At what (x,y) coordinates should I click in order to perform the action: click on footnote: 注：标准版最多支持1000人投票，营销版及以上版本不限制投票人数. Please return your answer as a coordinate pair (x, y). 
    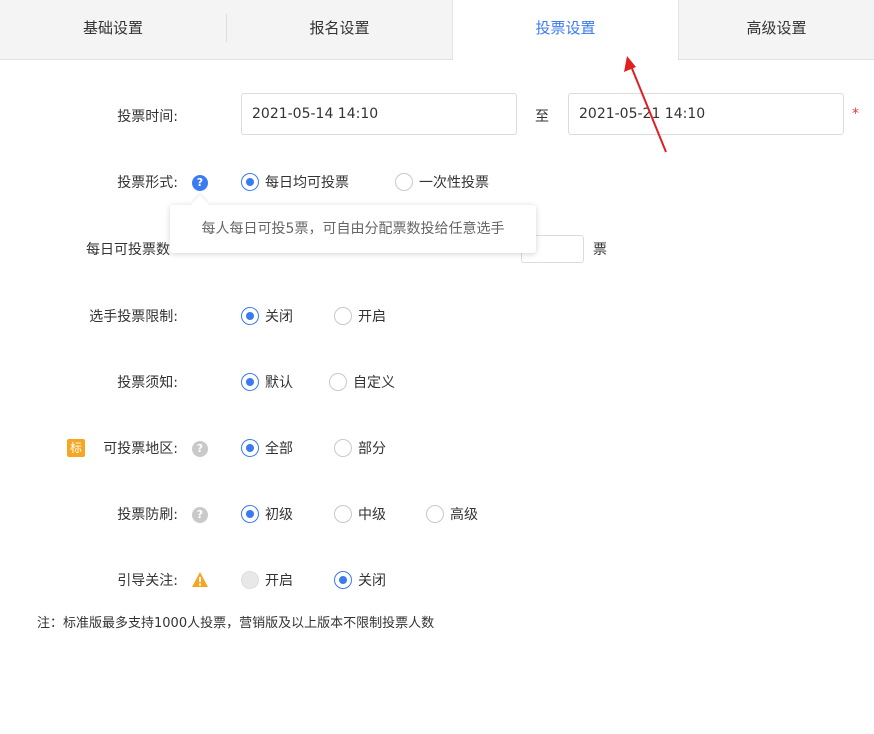
    Looking at the image, I should click on (236, 623).